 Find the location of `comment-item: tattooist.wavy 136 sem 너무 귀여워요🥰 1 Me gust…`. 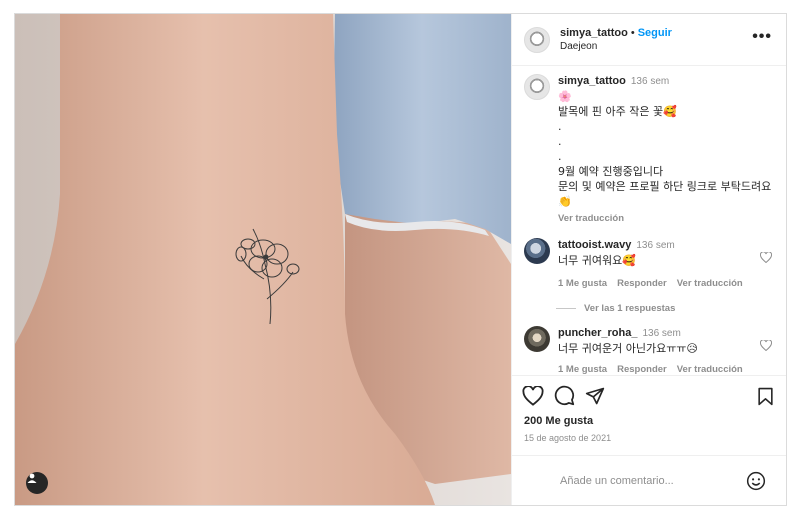

comment-item: tattooist.wavy 136 sem 너무 귀여워요🥰 1 Me gust… is located at coordinates (649, 264).